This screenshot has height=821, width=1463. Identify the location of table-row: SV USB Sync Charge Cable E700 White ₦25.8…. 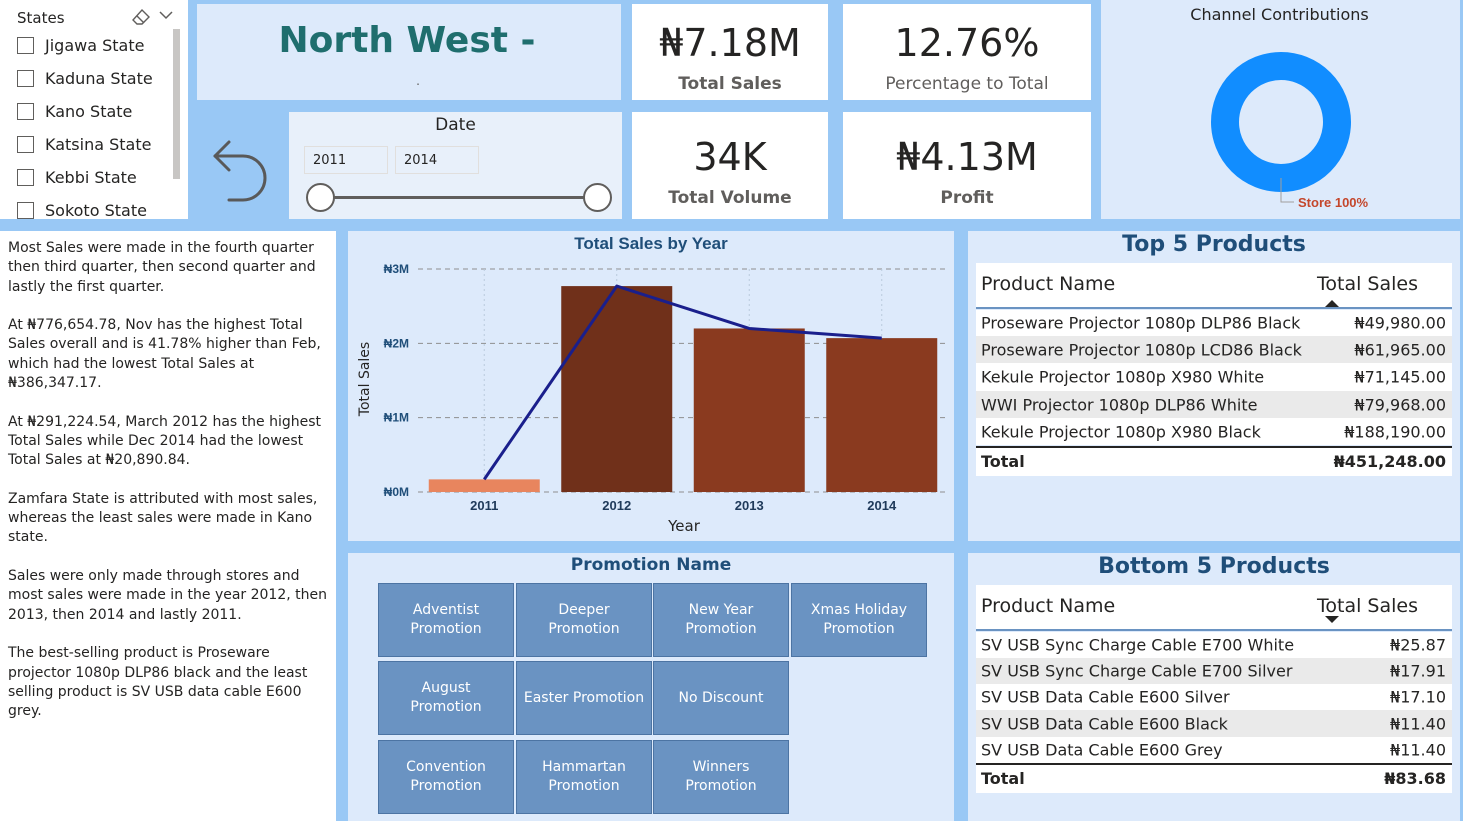
(1214, 645).